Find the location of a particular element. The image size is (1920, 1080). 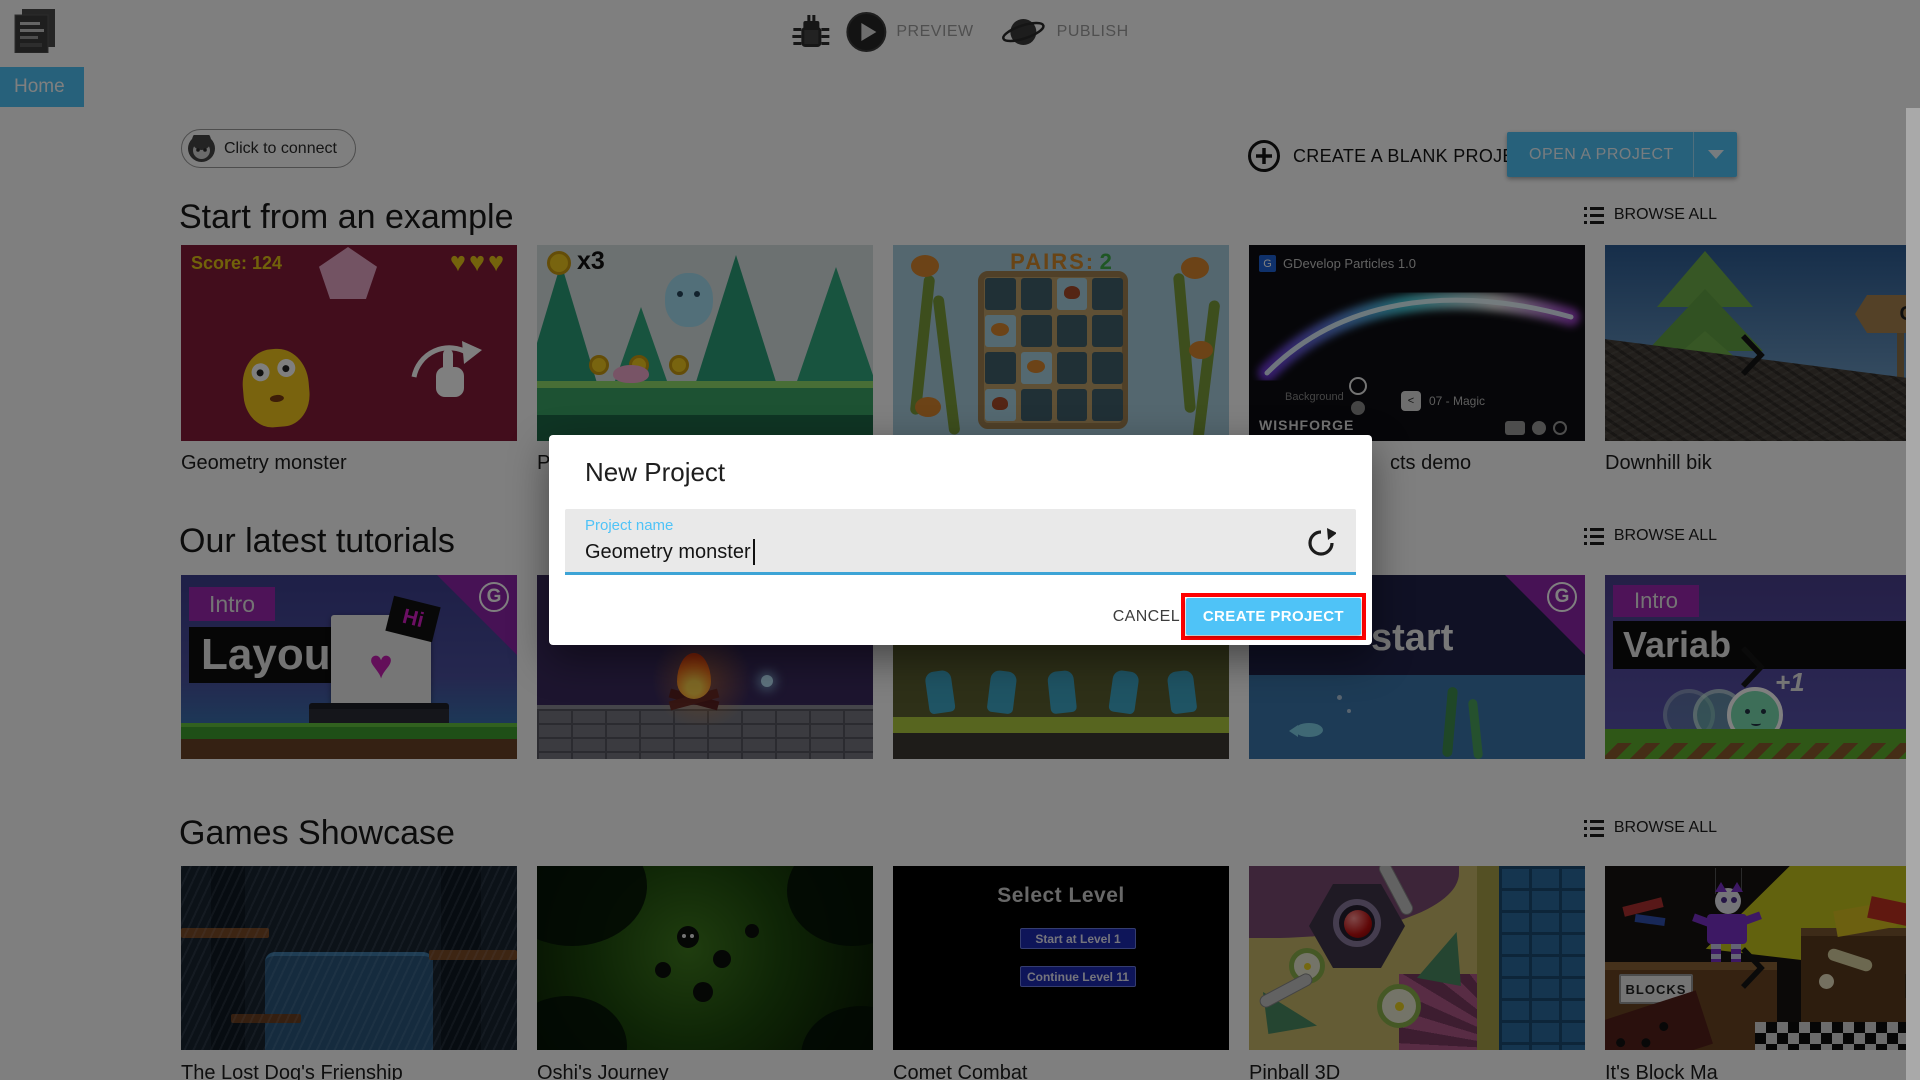

project-name-input: Project name Geometry monster is located at coordinates (960, 542).